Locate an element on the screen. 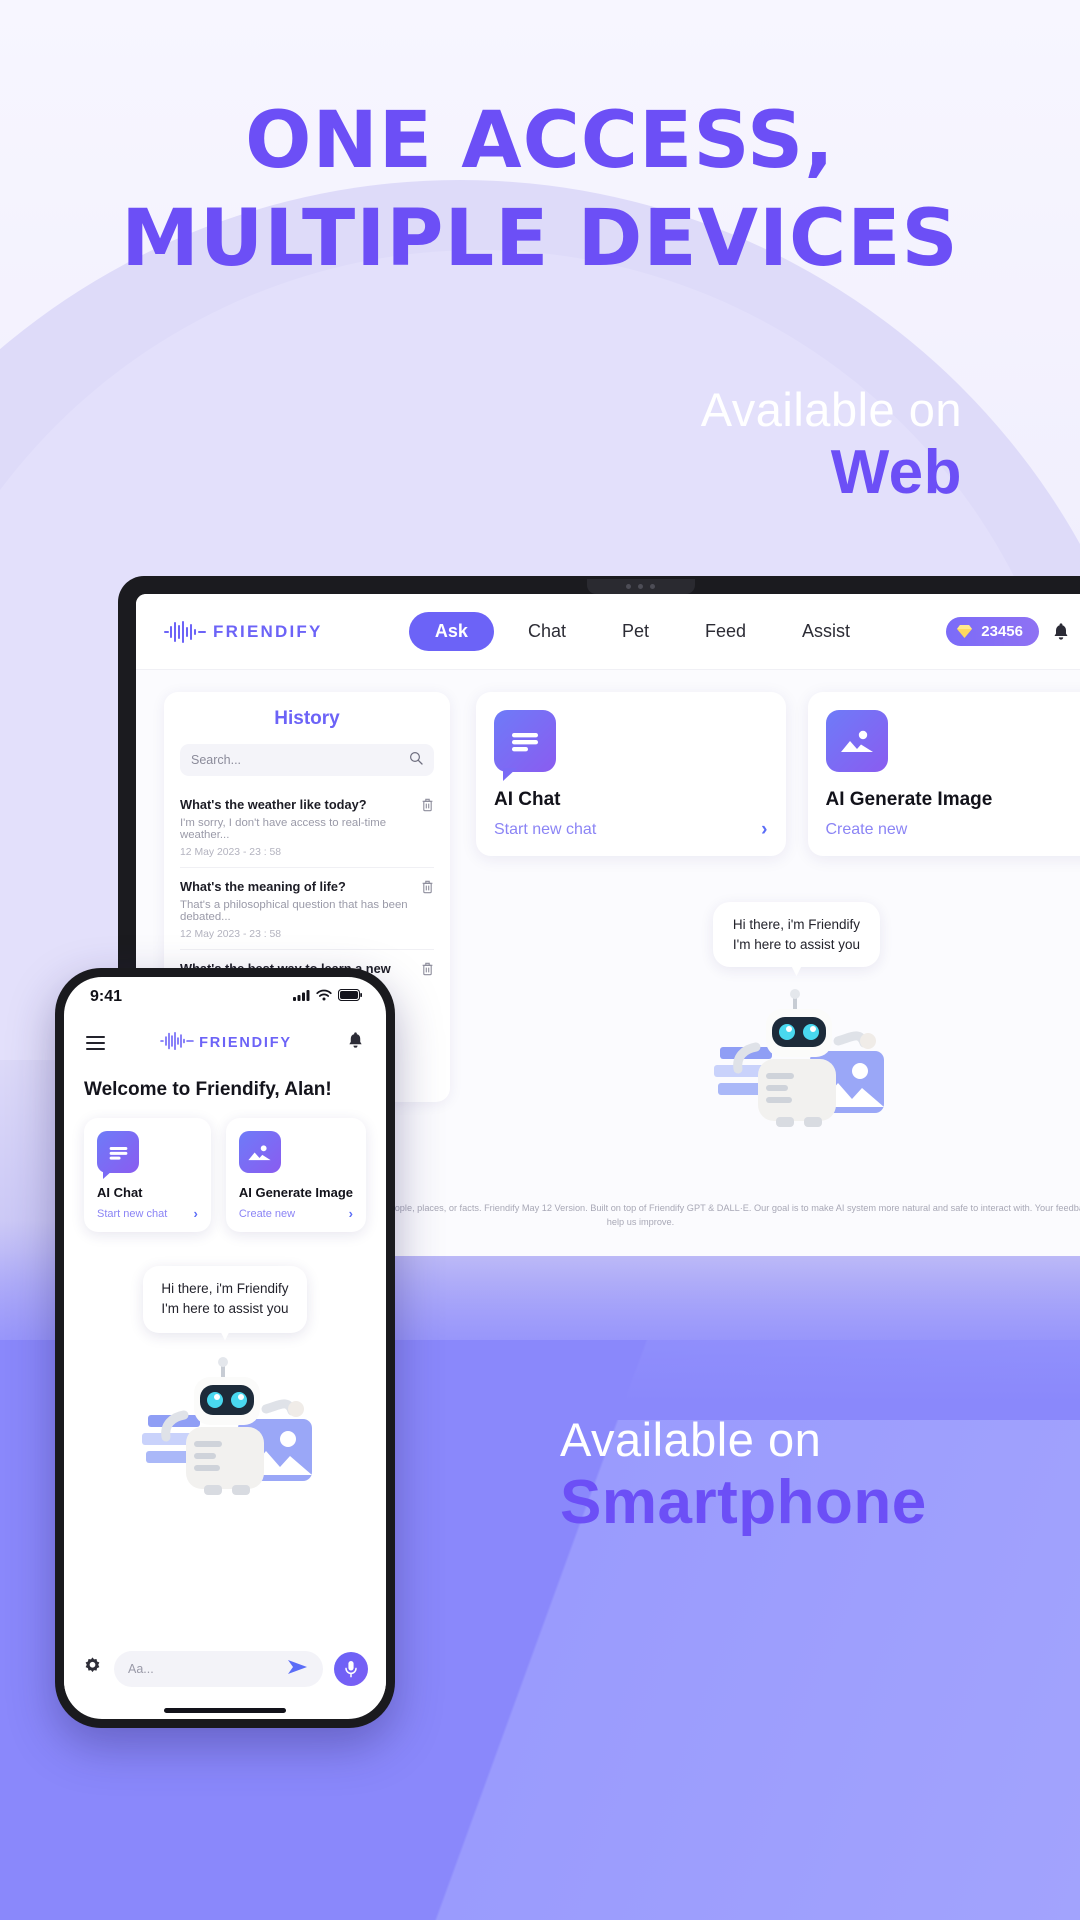  hamburger-menu-icon is located at coordinates (95, 1043).